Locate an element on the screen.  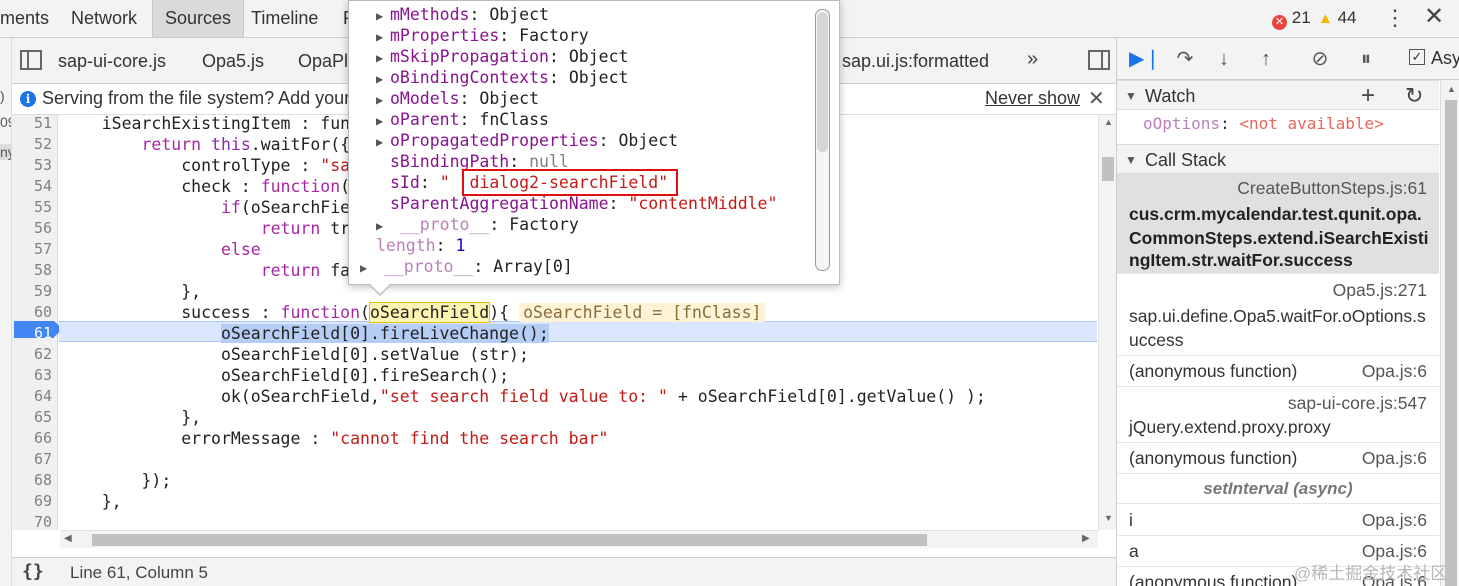
status-bar: {} Line 61, Column 5 is located at coordinates (564, 571).